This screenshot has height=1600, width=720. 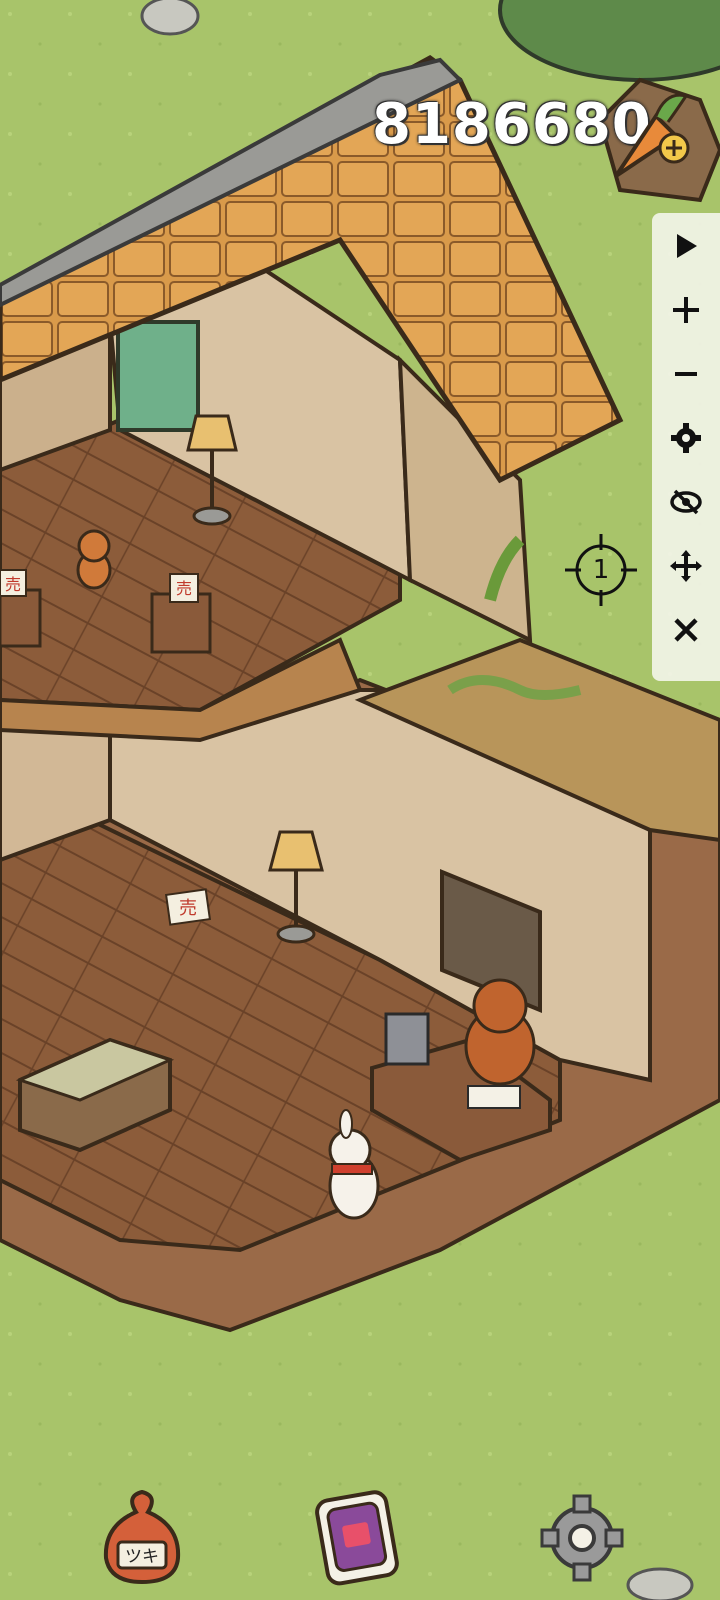 I want to click on close-icon, so click(x=686, y=630).